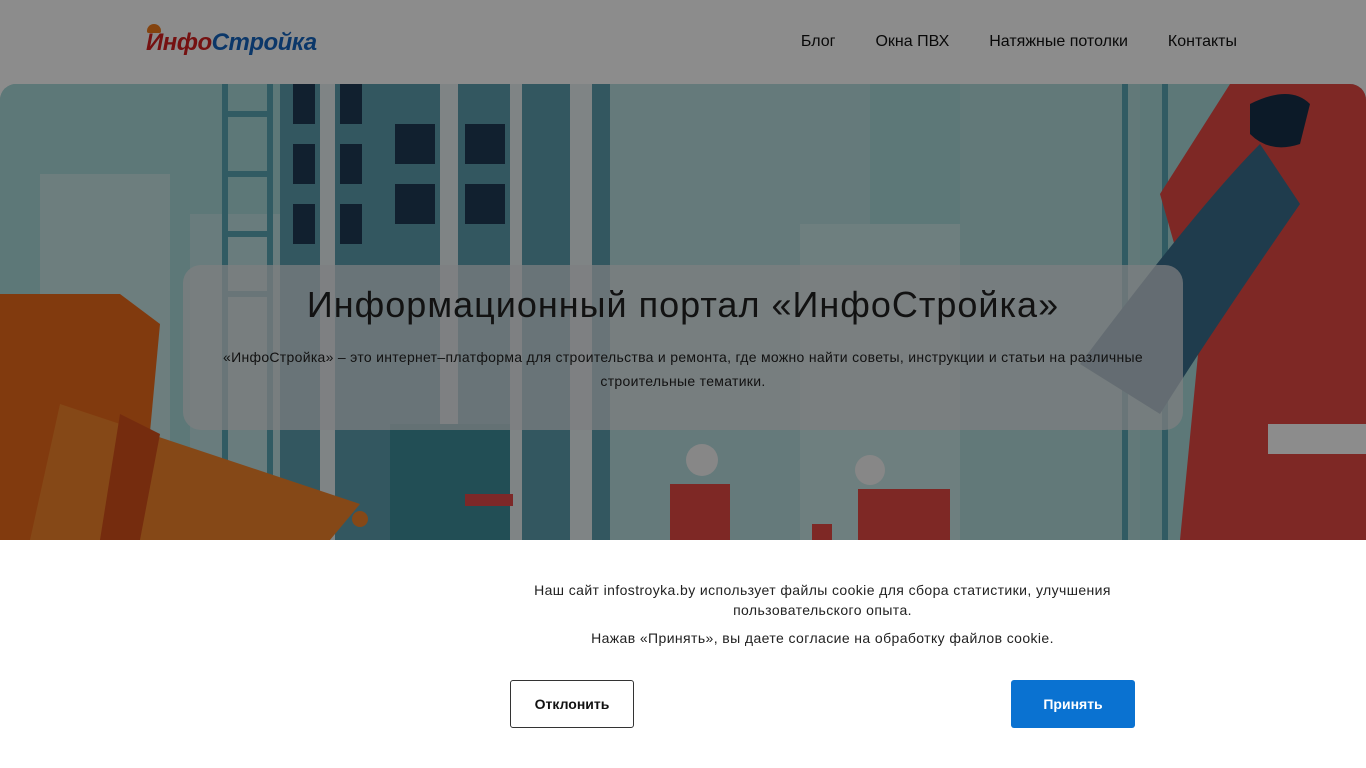 Image resolution: width=1366 pixels, height=768 pixels. What do you see at coordinates (912, 42) in the screenshot?
I see `nav-windows: Окна ПВХ` at bounding box center [912, 42].